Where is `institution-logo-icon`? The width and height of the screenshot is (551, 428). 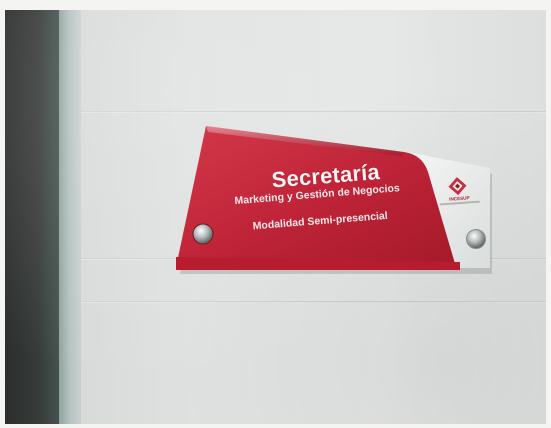 institution-logo-icon is located at coordinates (457, 186).